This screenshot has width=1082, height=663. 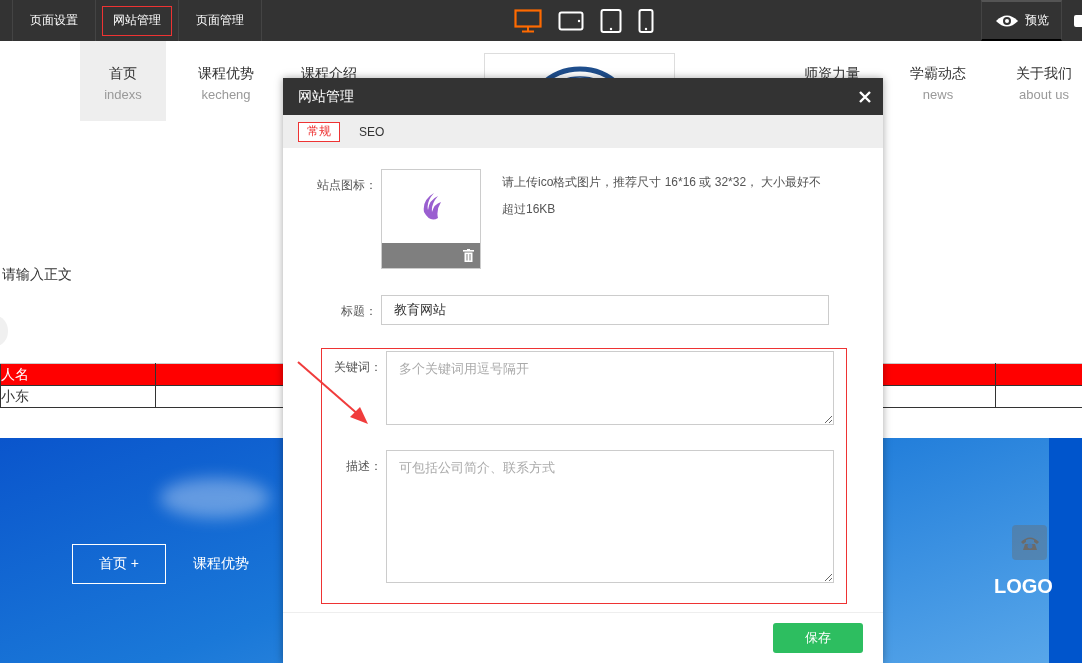 What do you see at coordinates (319, 131) in the screenshot?
I see `dialog-tab: 常规` at bounding box center [319, 131].